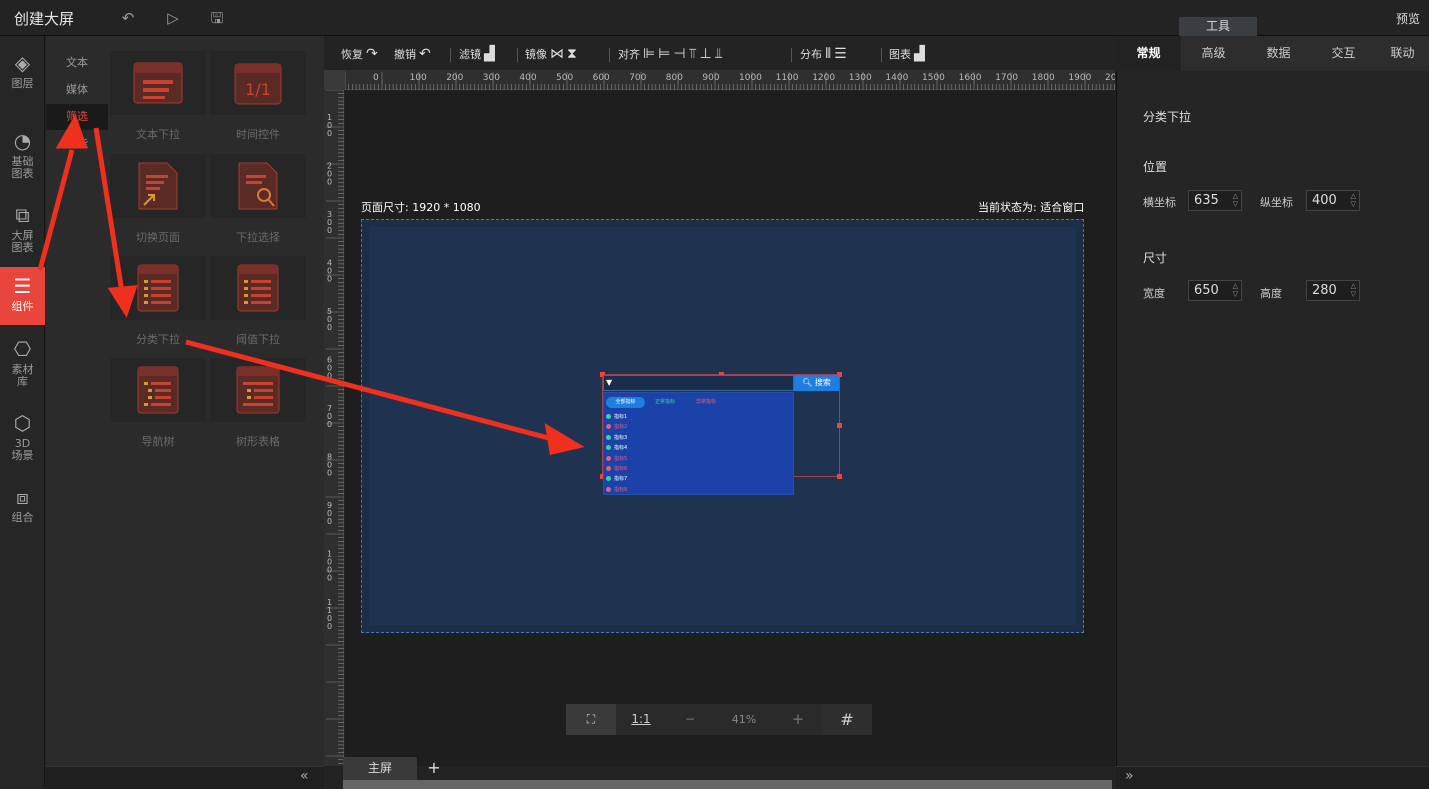  I want to click on align-middle-icon: ⊥, so click(705, 54).